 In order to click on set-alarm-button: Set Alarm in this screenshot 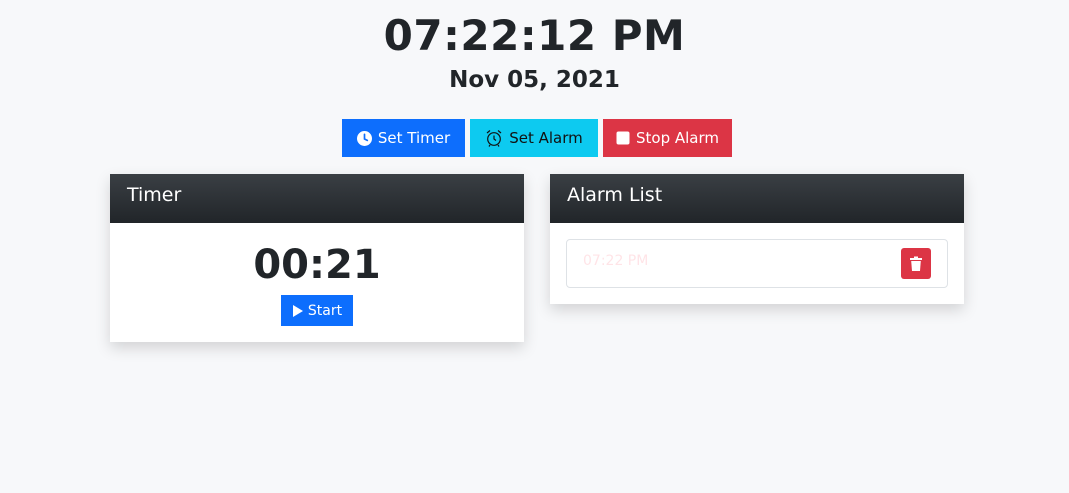, I will do `click(534, 138)`.